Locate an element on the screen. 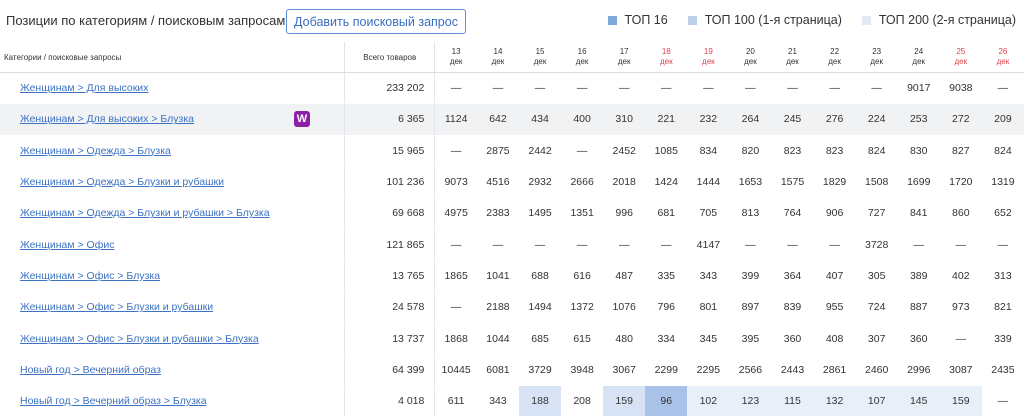 The width and height of the screenshot is (1024, 417). category-link: Женщинам > Одежда > Блузки и рубашки is located at coordinates (122, 182).